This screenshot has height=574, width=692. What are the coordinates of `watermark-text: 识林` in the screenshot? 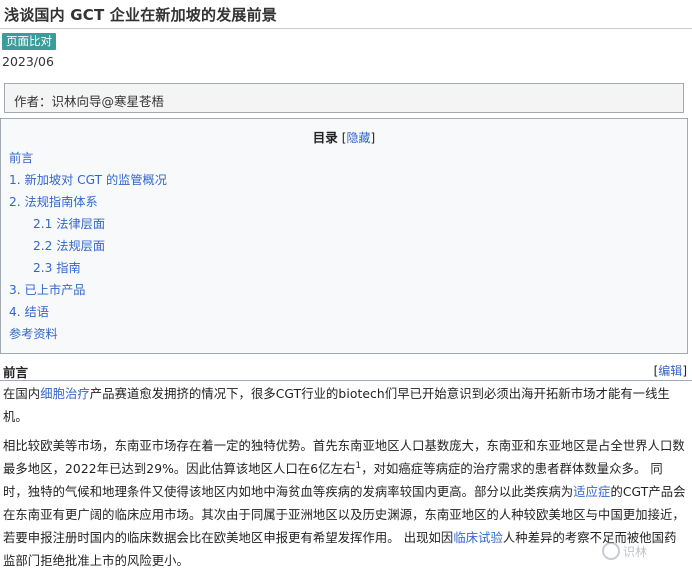 It's located at (635, 551).